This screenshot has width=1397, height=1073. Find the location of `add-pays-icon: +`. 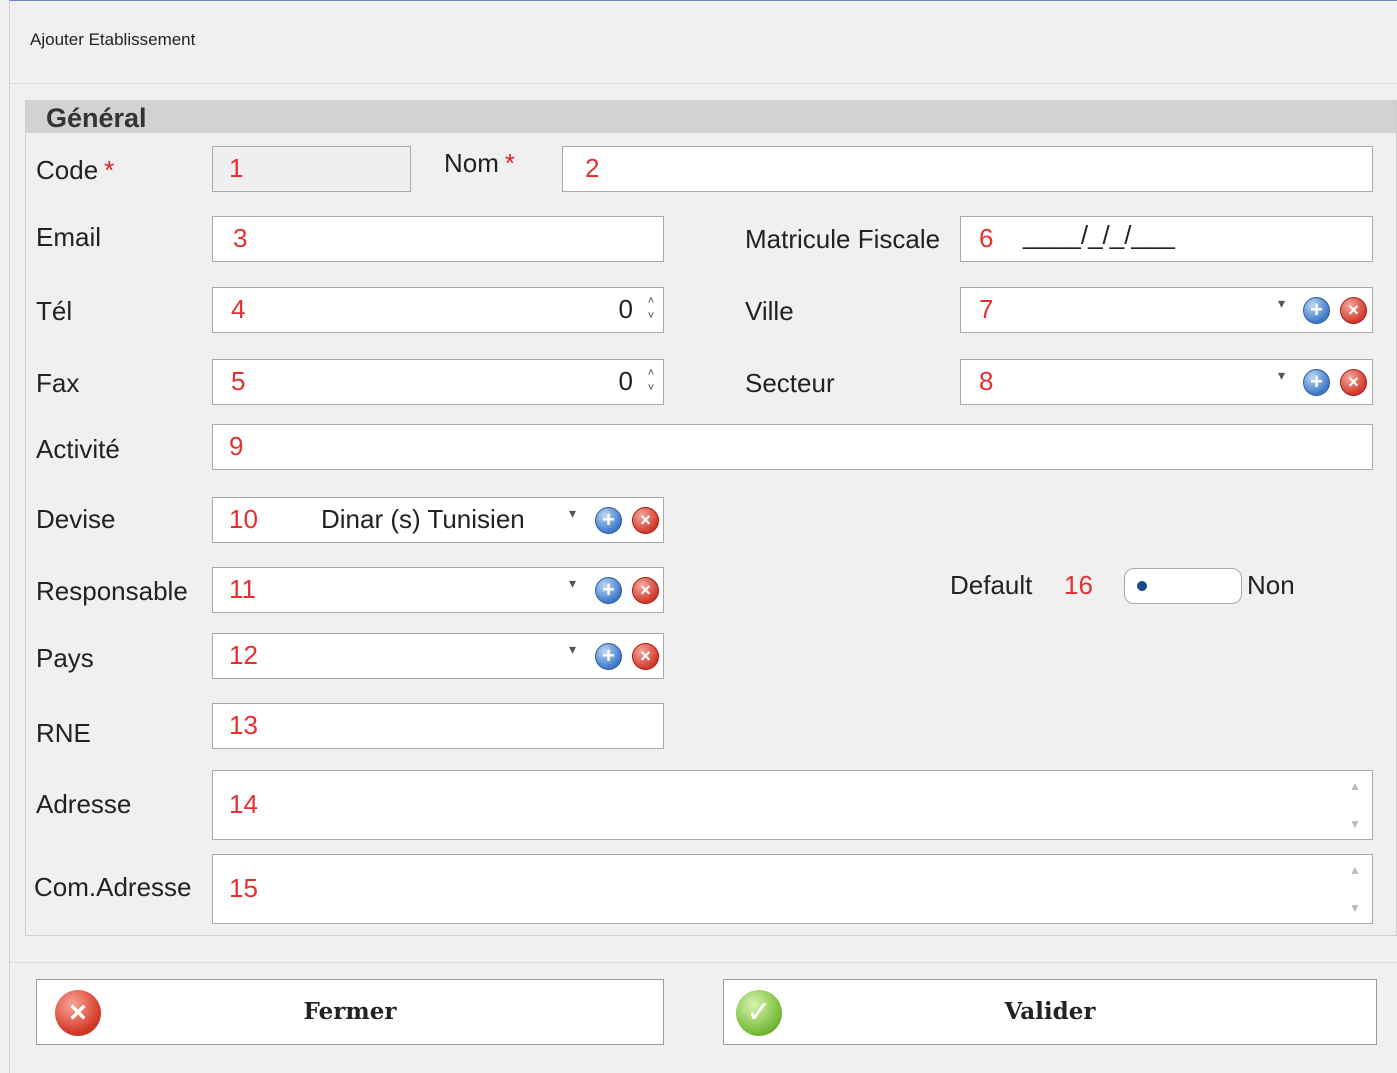

add-pays-icon: + is located at coordinates (608, 656).